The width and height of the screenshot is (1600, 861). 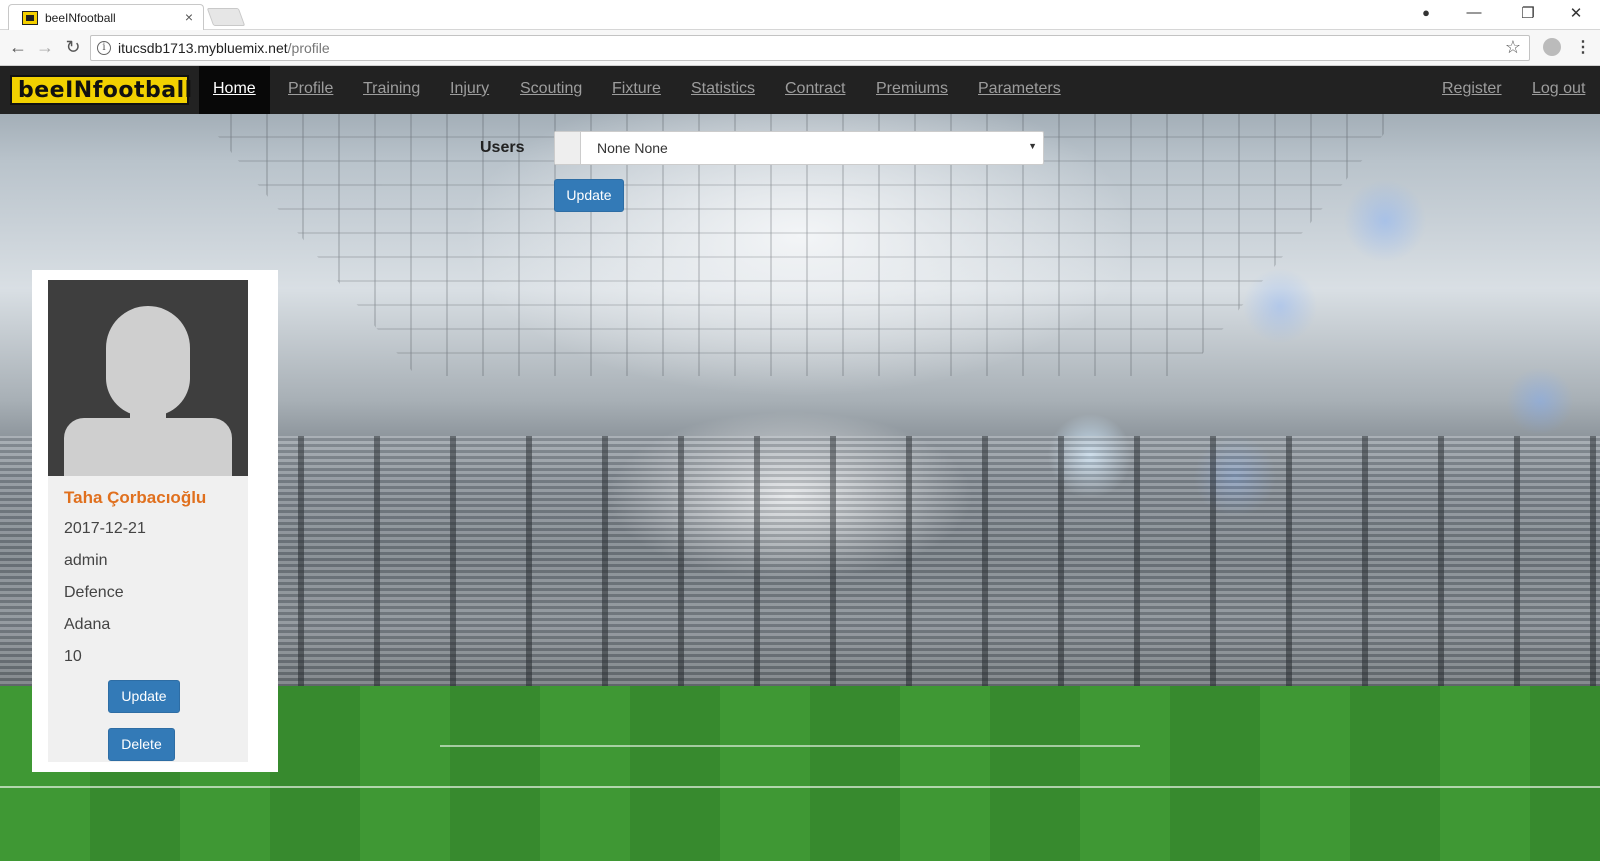 What do you see at coordinates (30, 18) in the screenshot?
I see `favicon-icon` at bounding box center [30, 18].